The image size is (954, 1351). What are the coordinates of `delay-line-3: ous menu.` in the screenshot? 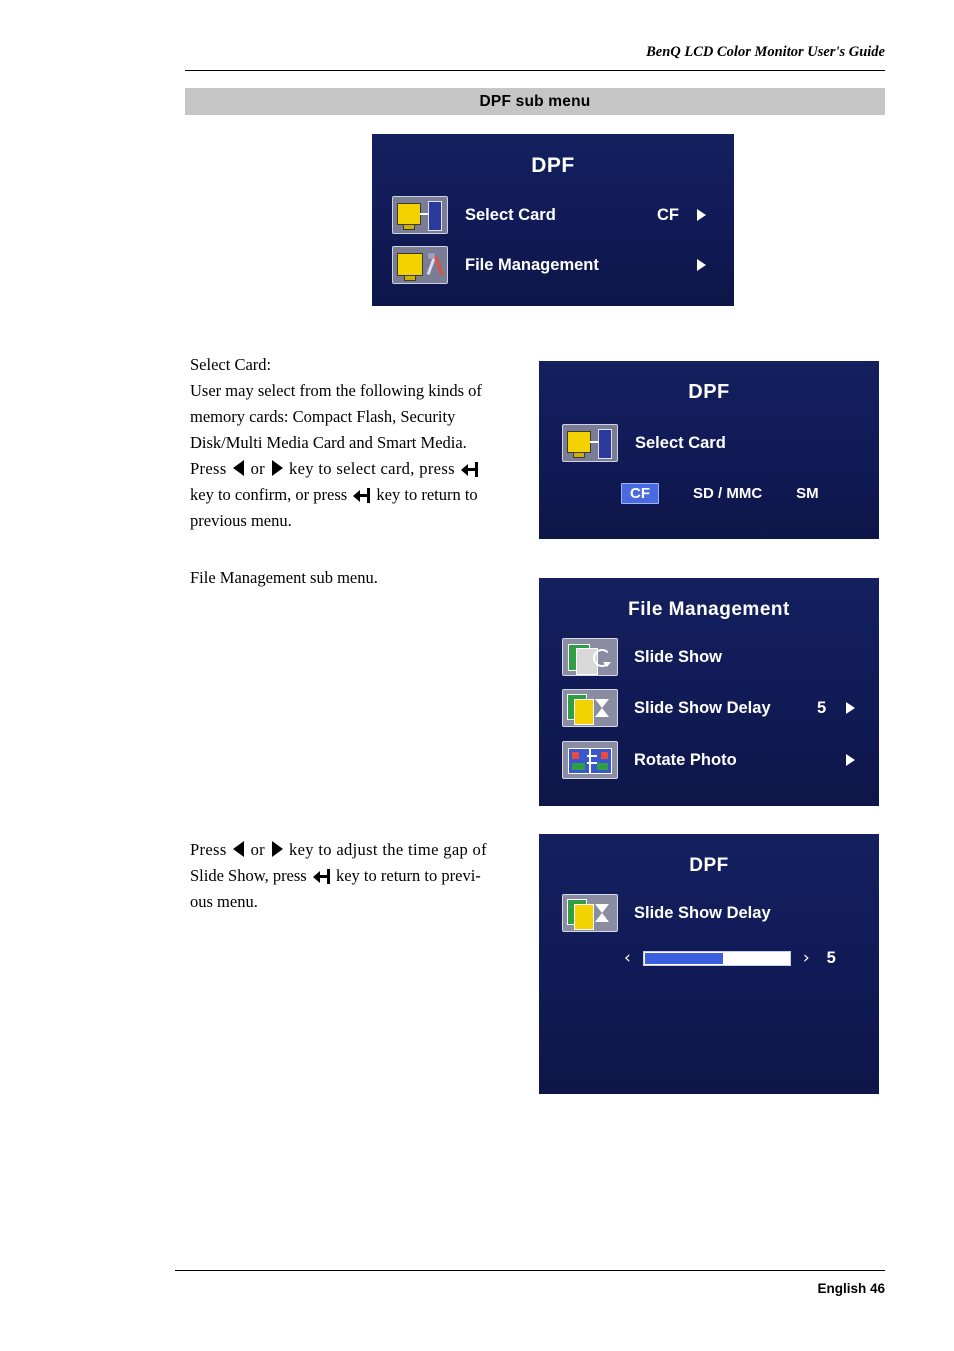 It's located at (224, 901).